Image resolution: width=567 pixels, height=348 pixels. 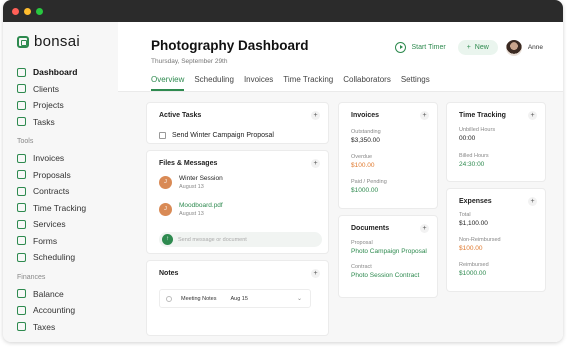 I want to click on tab-collaborators: Collaborators, so click(x=367, y=83).